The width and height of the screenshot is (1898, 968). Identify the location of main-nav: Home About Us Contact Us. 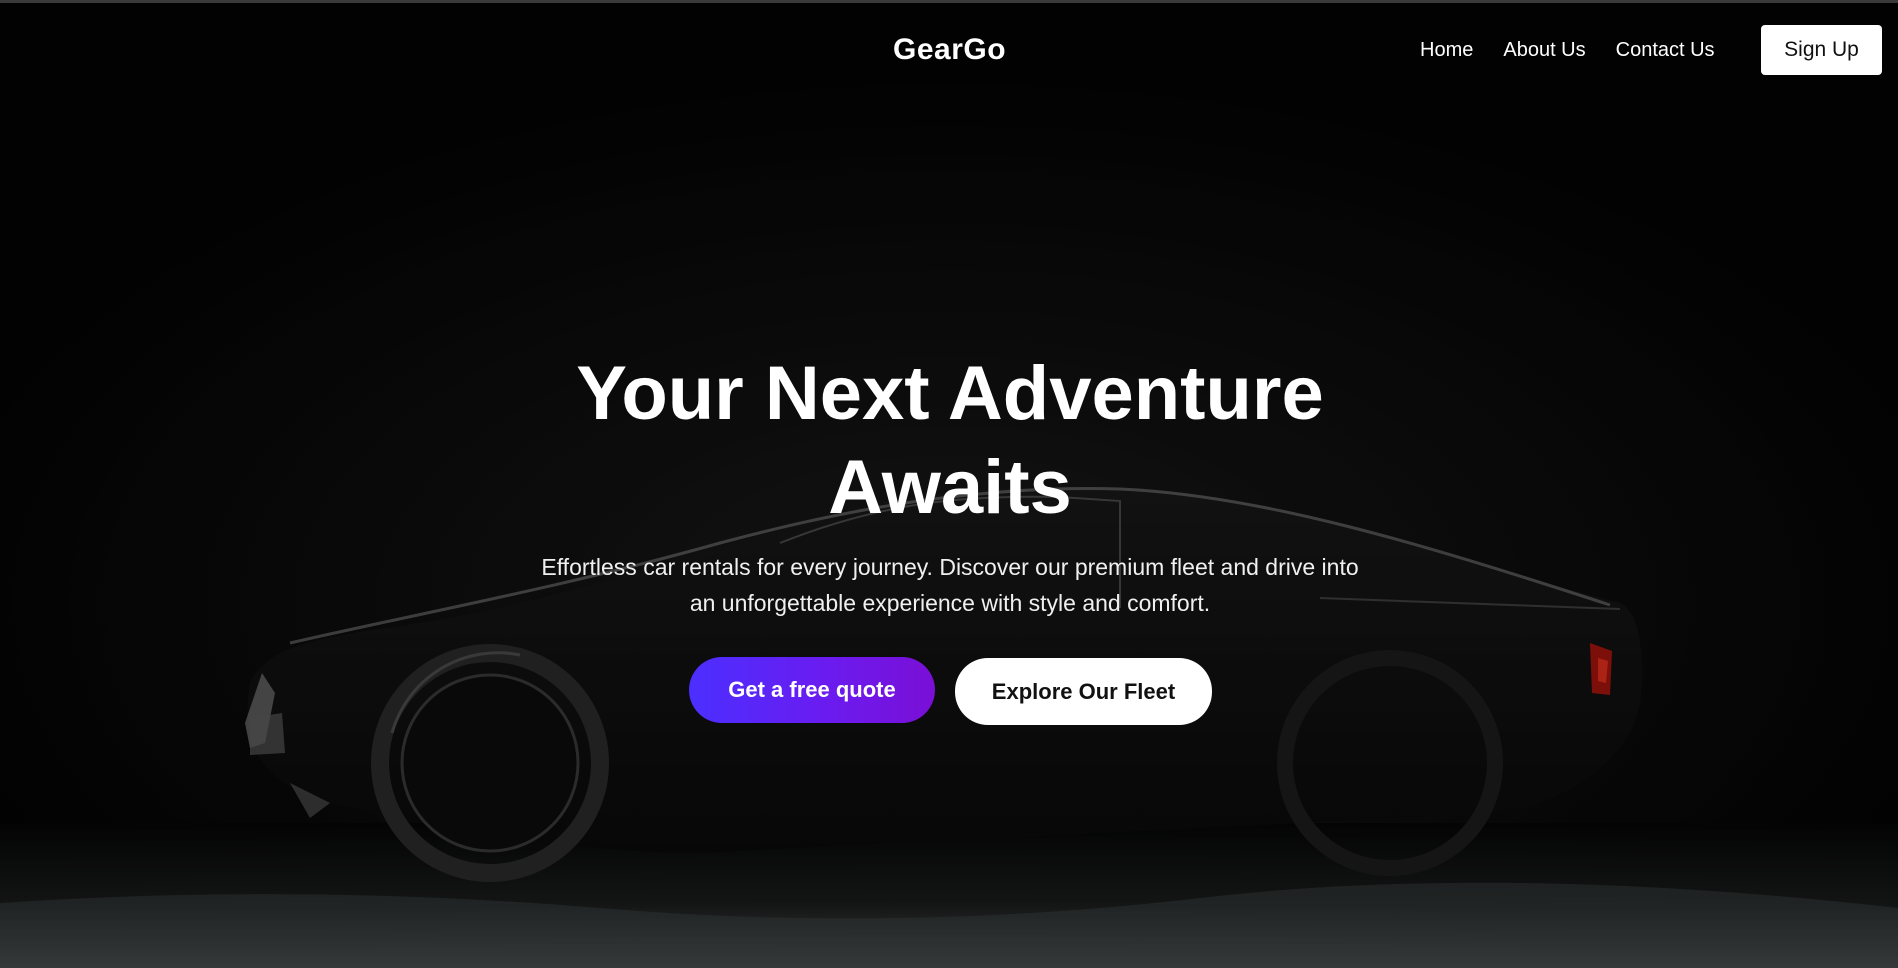
(1567, 50).